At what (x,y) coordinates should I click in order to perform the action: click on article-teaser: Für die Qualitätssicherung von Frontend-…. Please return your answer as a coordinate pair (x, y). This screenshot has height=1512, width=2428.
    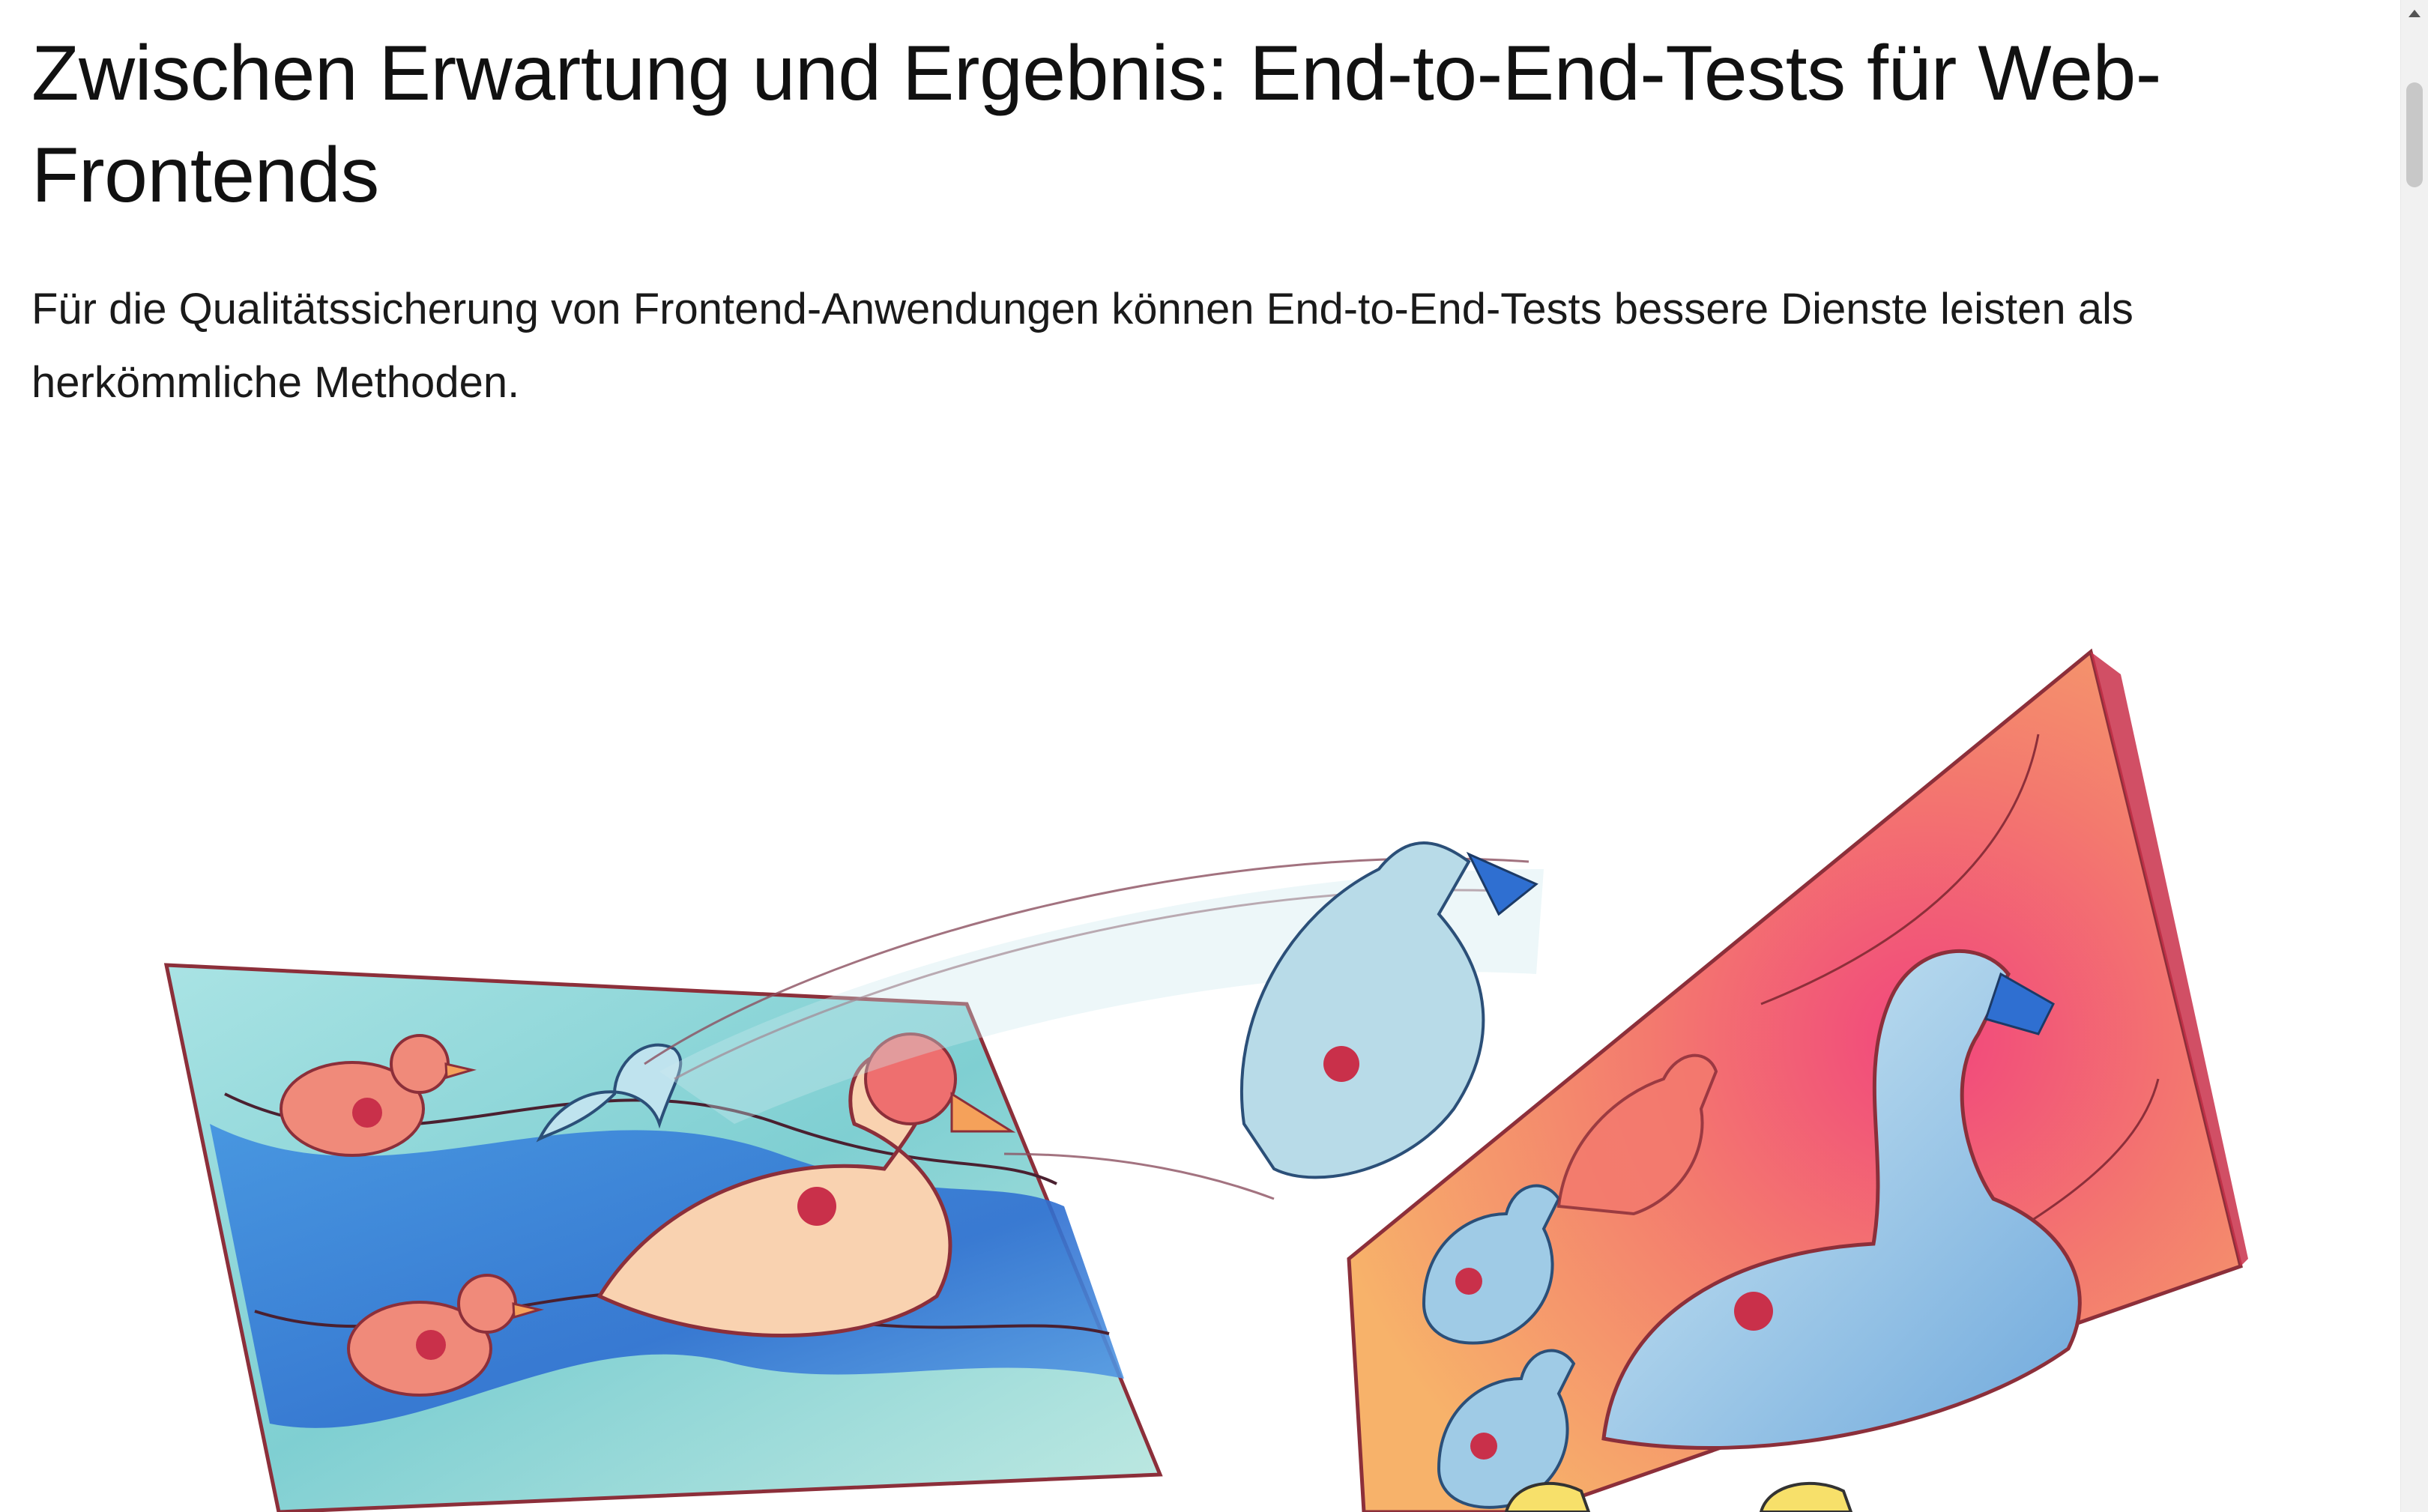
    Looking at the image, I should click on (1082, 346).